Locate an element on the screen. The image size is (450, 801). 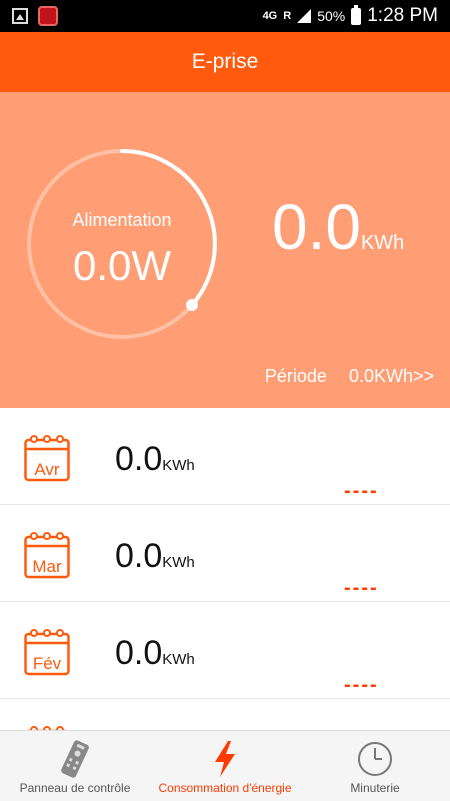
battery-percent: 50% is located at coordinates (331, 16).